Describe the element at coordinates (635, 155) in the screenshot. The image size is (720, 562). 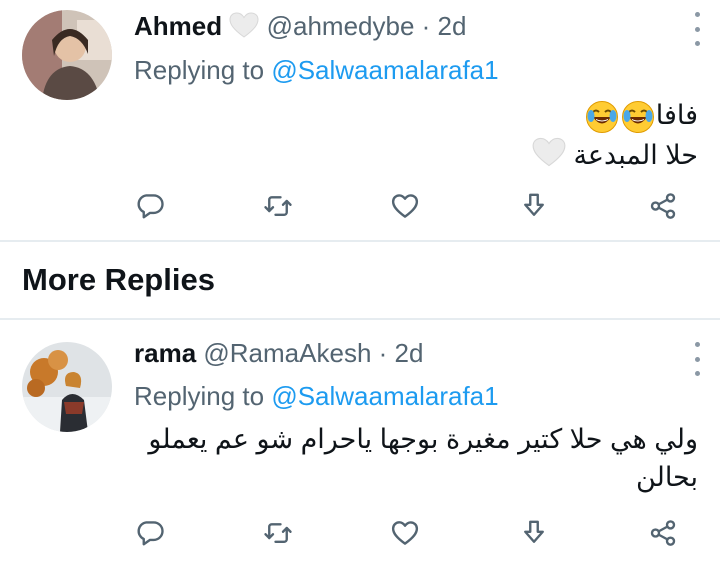
I see `tweet-text: حلا المبدعة` at that location.